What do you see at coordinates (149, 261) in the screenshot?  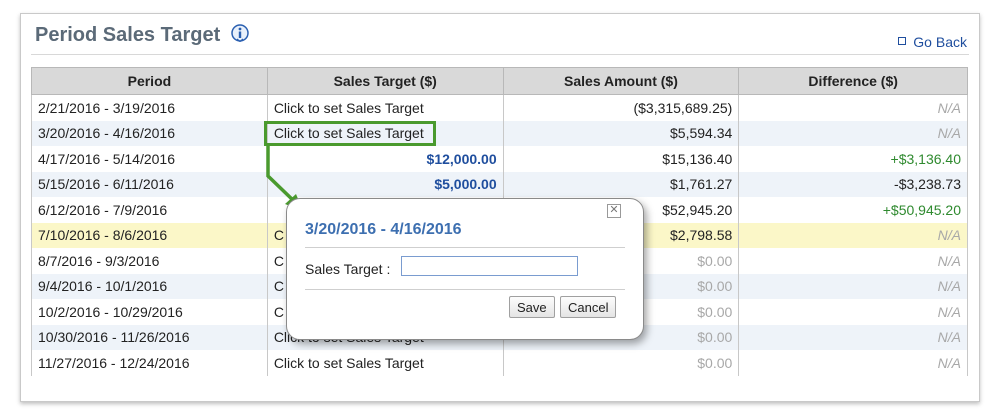 I see `period-cell: 8/7/2016 - 9/3/2016` at bounding box center [149, 261].